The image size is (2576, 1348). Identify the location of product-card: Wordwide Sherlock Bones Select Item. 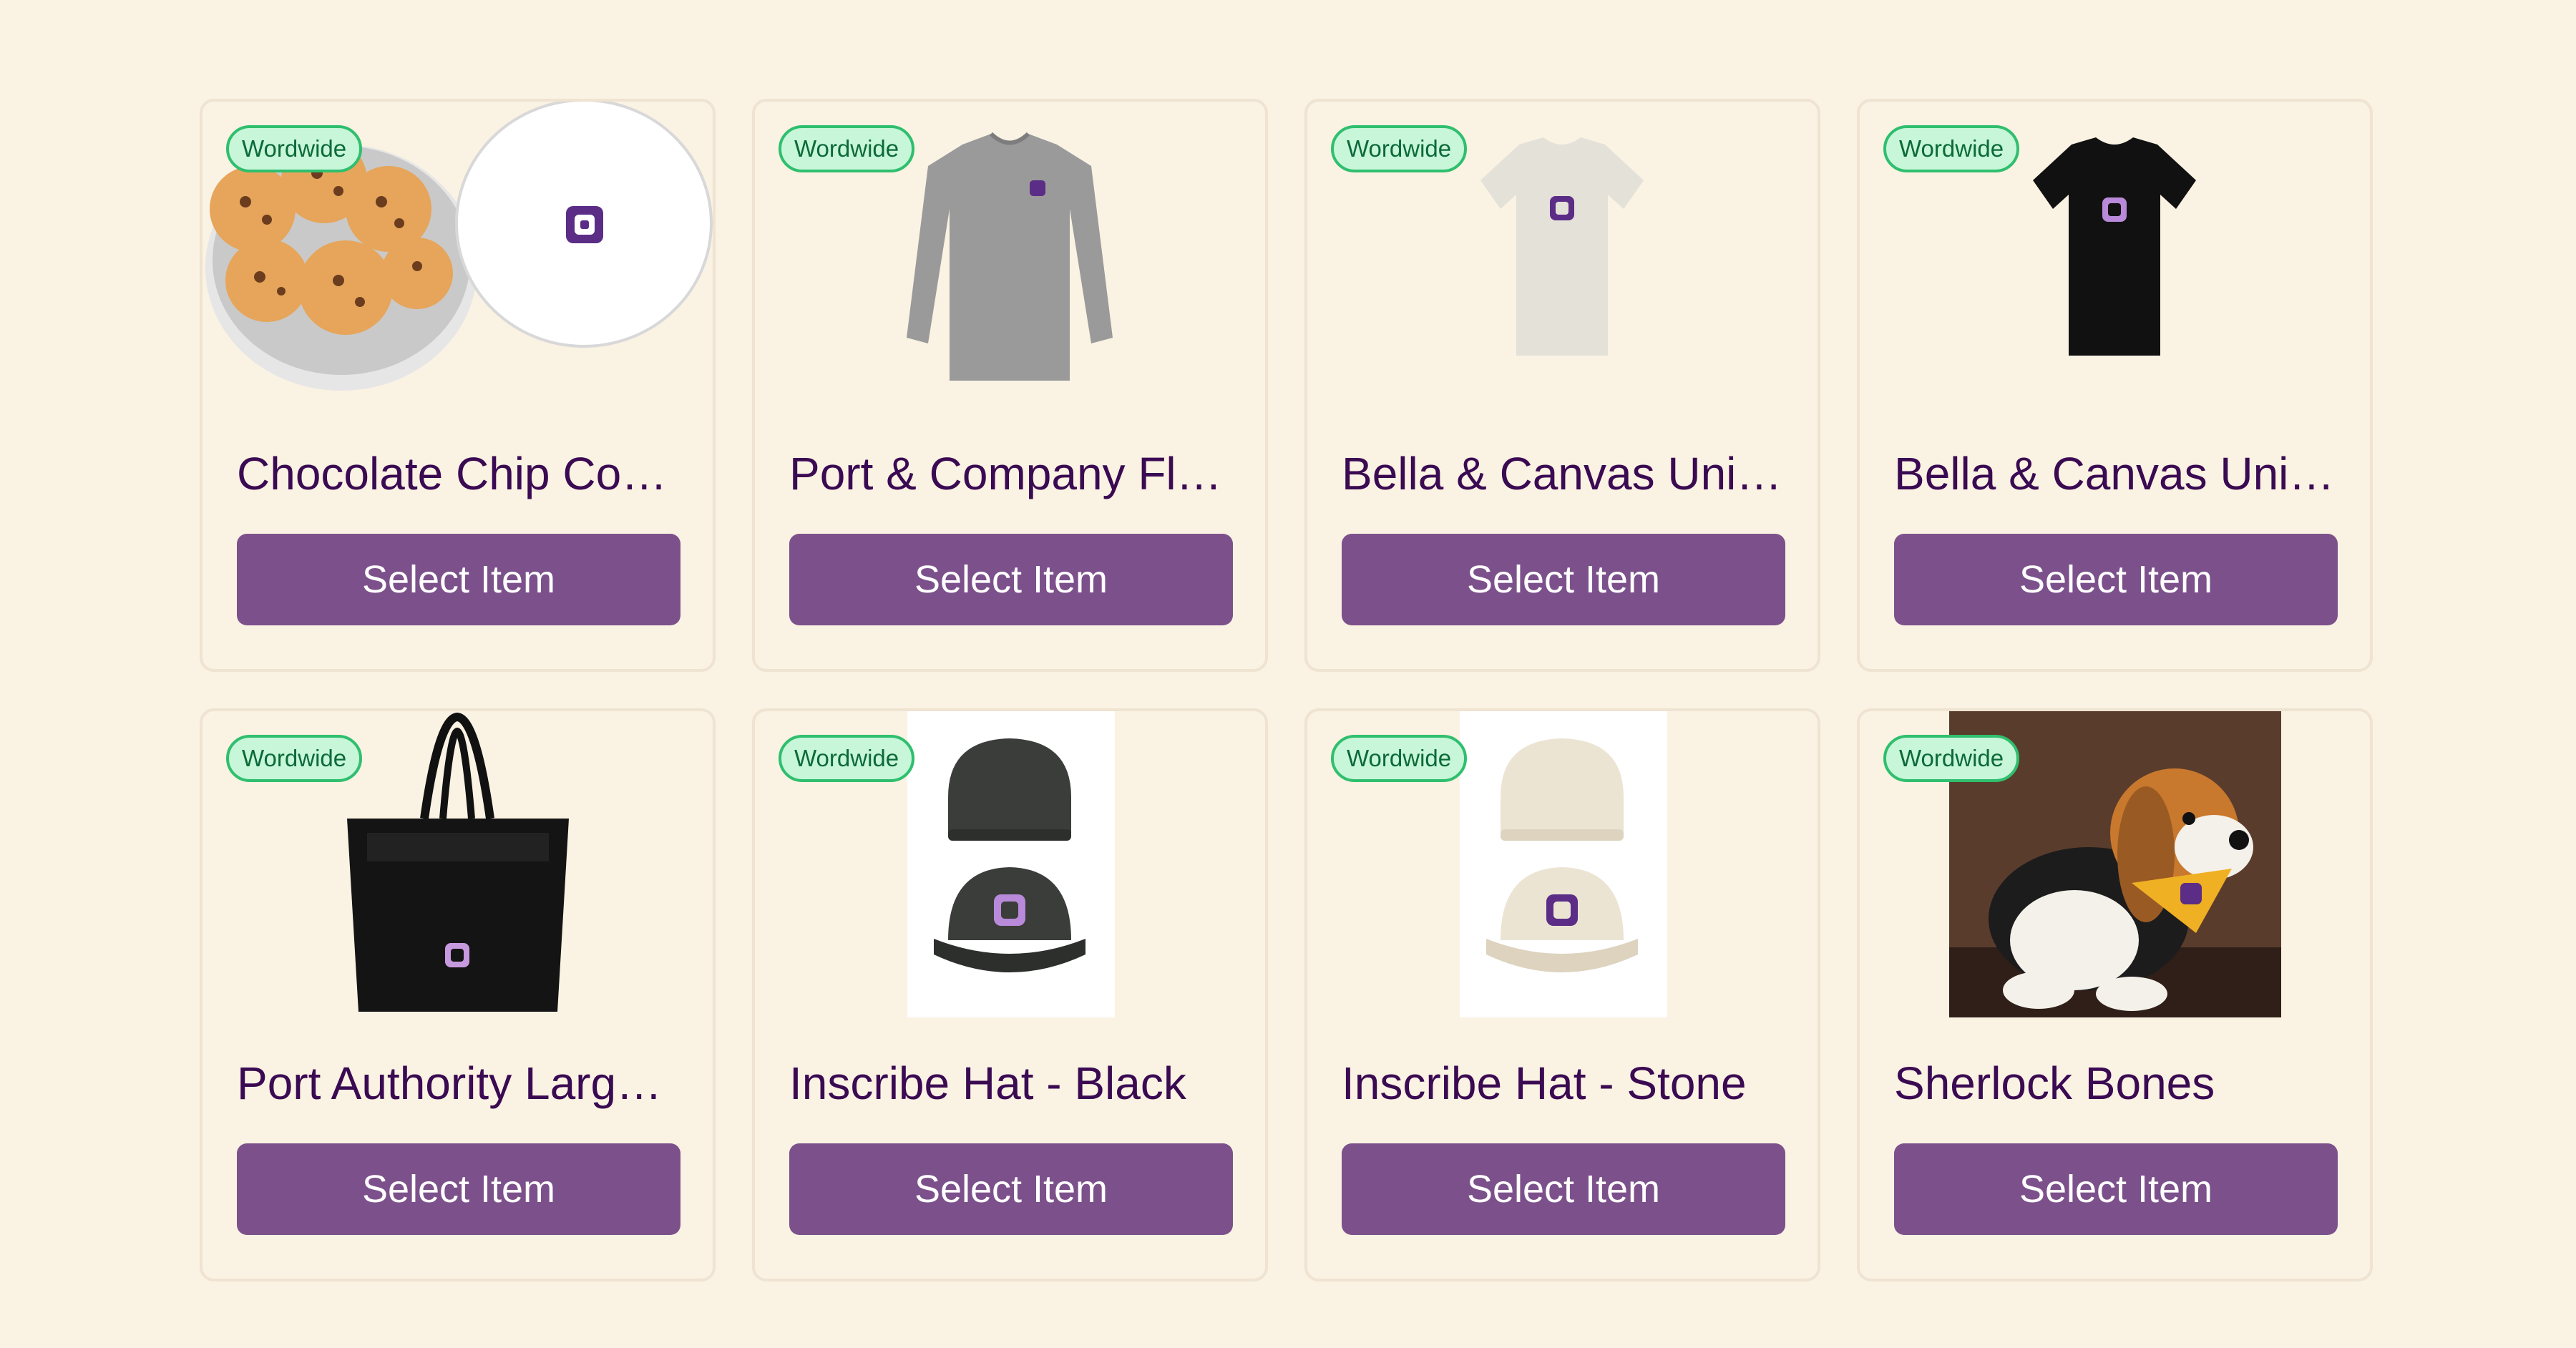
(2115, 994).